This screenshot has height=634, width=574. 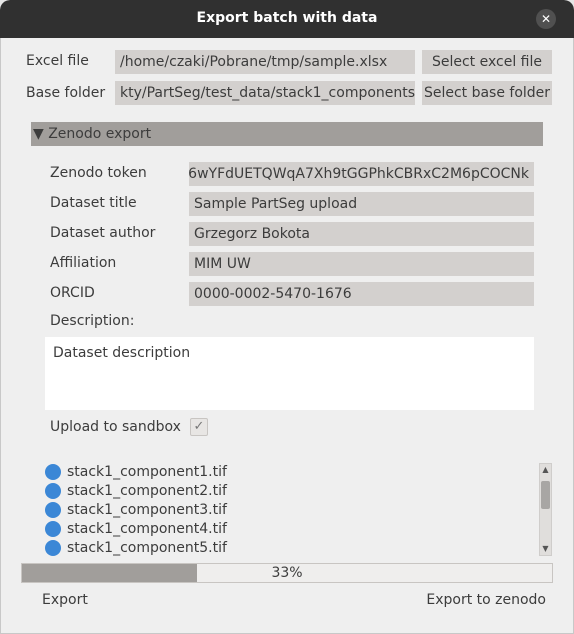 I want to click on list-item: stack1_component3.tif, so click(x=290, y=509).